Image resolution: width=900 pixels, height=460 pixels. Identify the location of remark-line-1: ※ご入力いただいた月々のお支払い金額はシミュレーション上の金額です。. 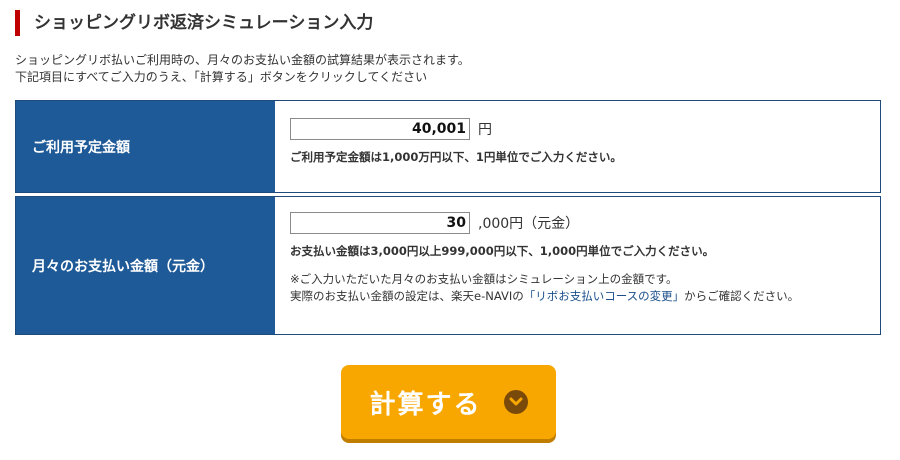
(484, 279).